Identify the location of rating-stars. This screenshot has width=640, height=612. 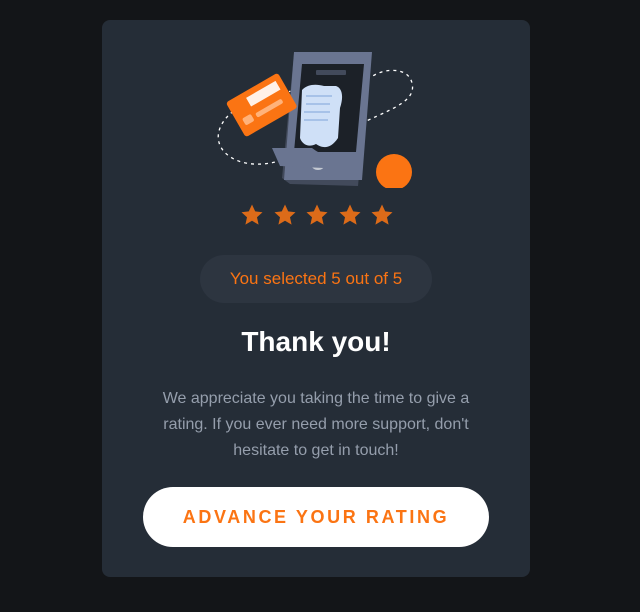
(317, 215).